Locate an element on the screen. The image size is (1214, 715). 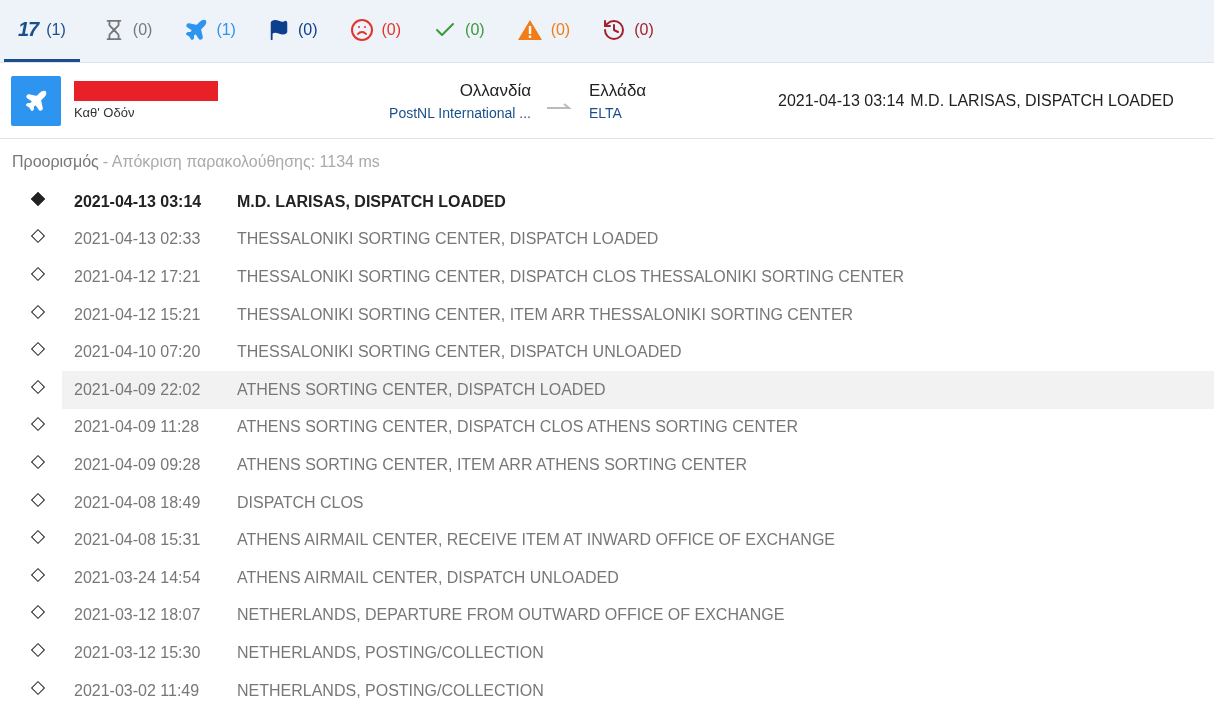
filter-tab: 17 (1) is located at coordinates (42, 31).